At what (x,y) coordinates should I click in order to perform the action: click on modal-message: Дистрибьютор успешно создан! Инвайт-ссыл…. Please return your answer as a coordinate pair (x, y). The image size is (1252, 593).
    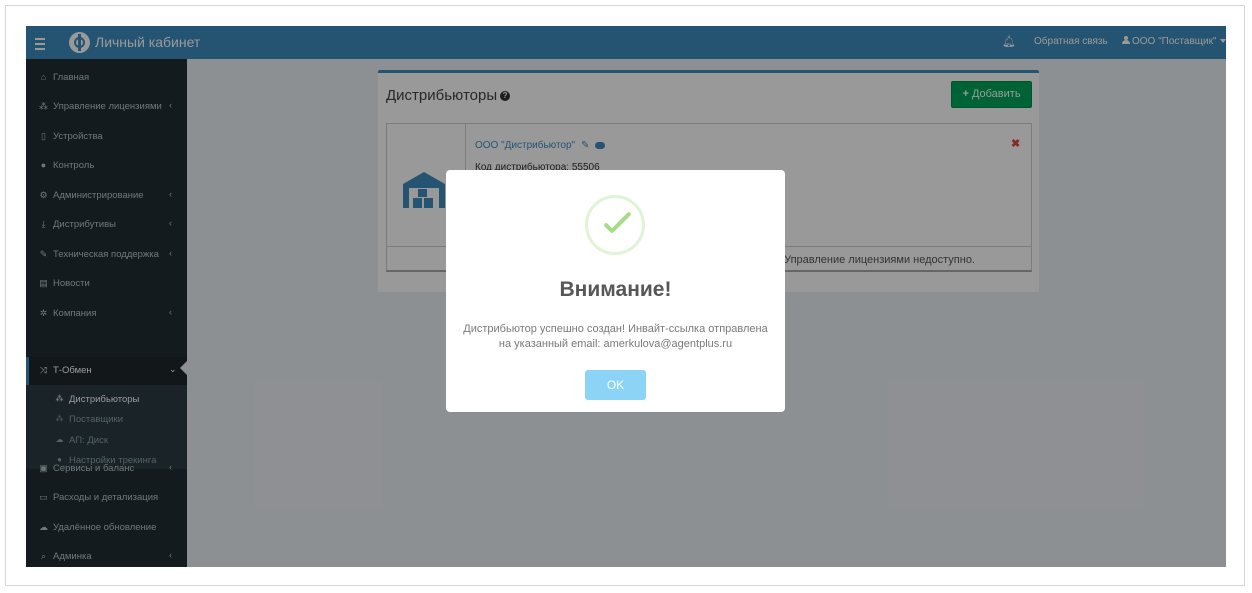
    Looking at the image, I should click on (615, 336).